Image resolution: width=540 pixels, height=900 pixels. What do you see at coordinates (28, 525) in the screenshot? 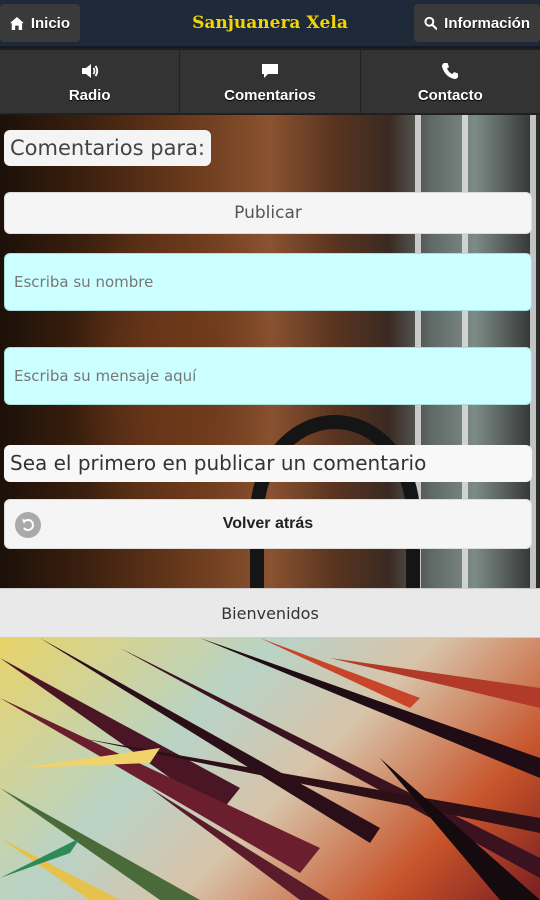
I see `back-icon` at bounding box center [28, 525].